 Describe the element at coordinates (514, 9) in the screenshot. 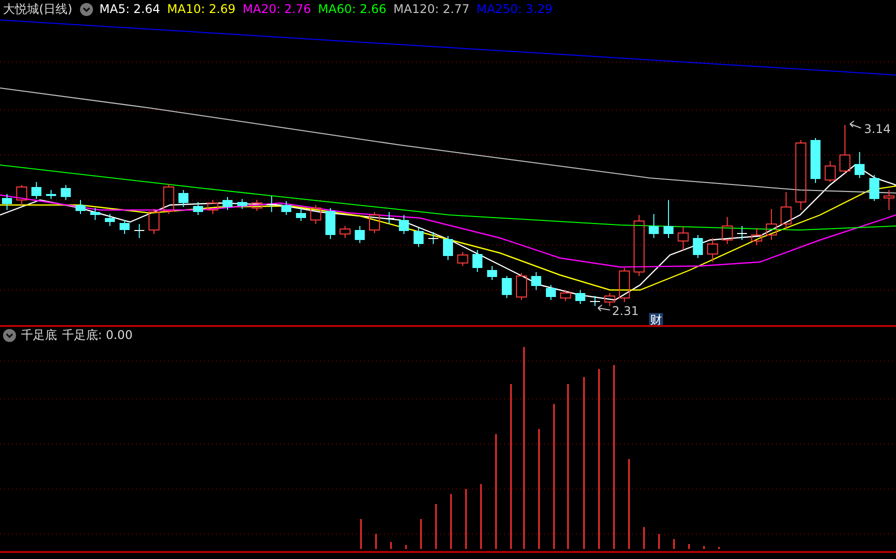

I see `indicator-value: MA250: 3.29` at that location.